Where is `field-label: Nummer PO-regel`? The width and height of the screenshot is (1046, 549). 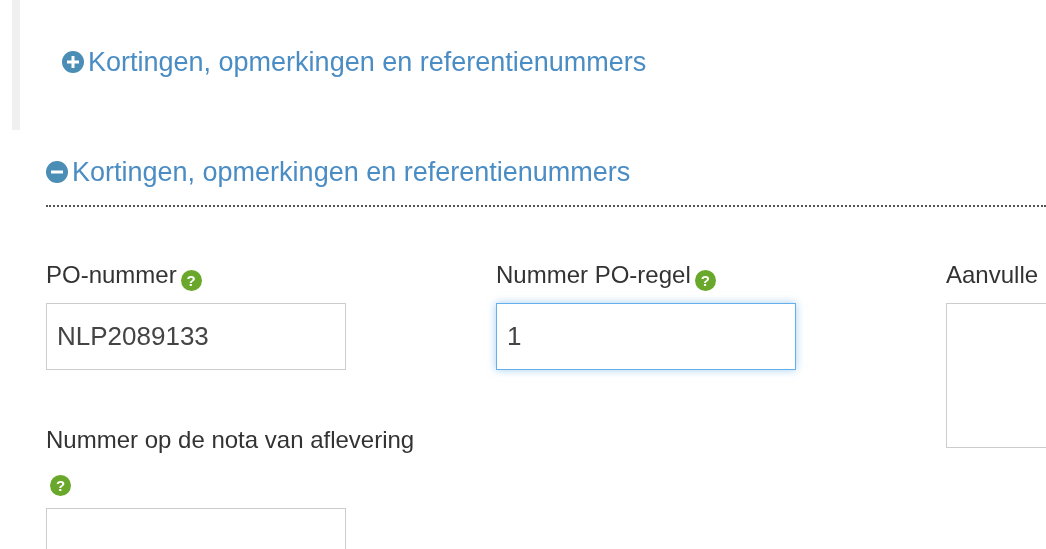
field-label: Nummer PO-regel is located at coordinates (593, 274).